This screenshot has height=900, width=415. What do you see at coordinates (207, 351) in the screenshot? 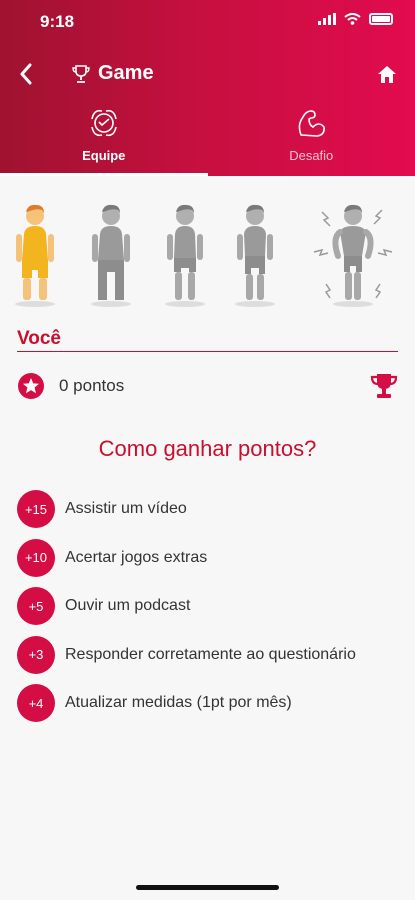
I see `divider` at bounding box center [207, 351].